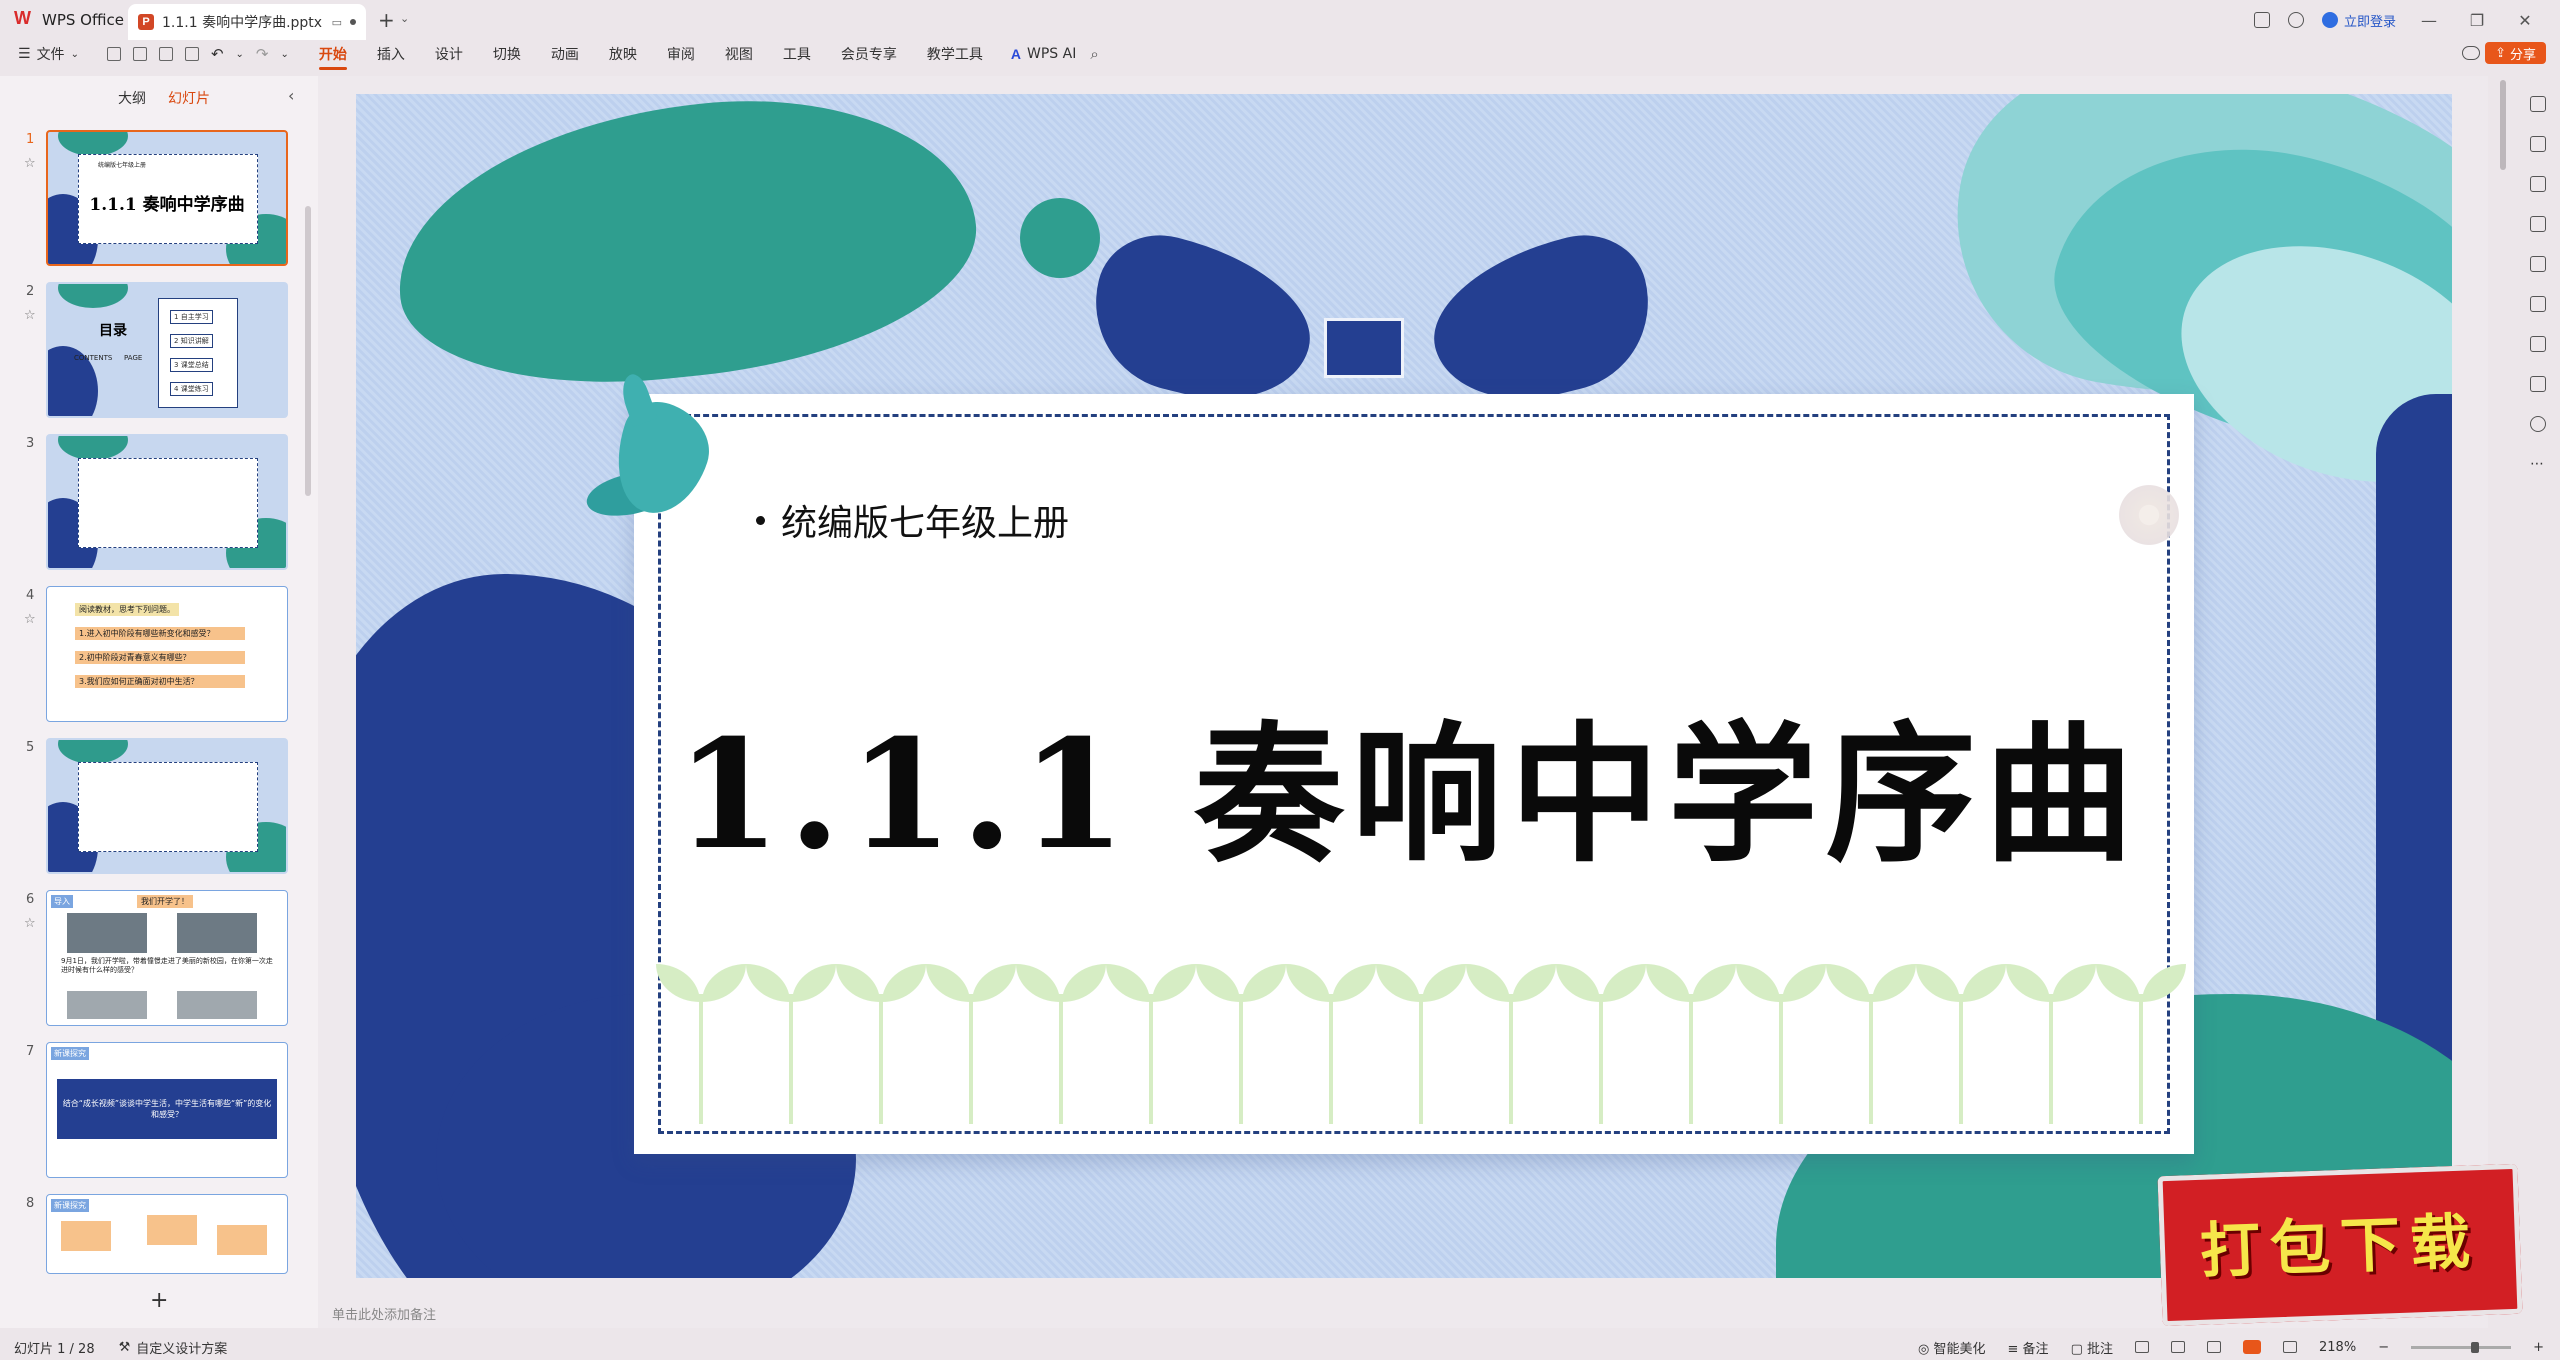 This screenshot has width=2560, height=1360. What do you see at coordinates (869, 54) in the screenshot?
I see `tab-member: 会员专享` at bounding box center [869, 54].